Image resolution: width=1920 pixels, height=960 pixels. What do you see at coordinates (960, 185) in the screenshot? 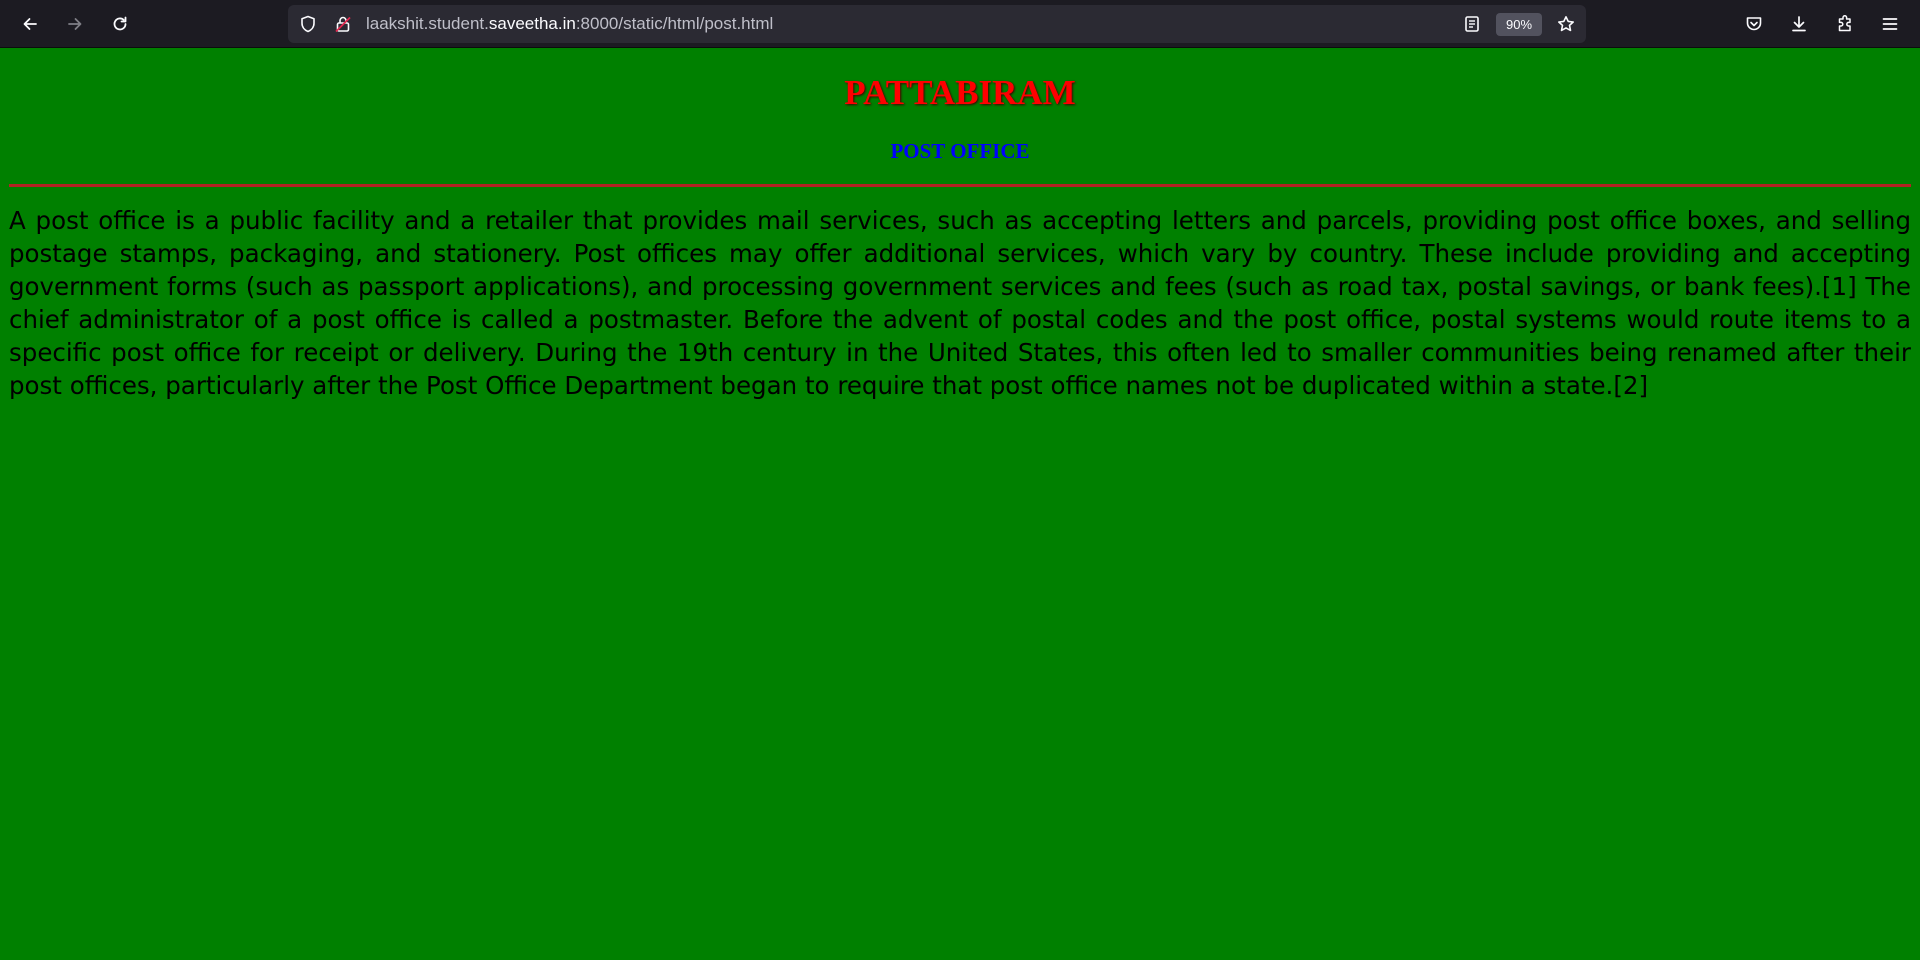
I see `horizontal-rule` at bounding box center [960, 185].